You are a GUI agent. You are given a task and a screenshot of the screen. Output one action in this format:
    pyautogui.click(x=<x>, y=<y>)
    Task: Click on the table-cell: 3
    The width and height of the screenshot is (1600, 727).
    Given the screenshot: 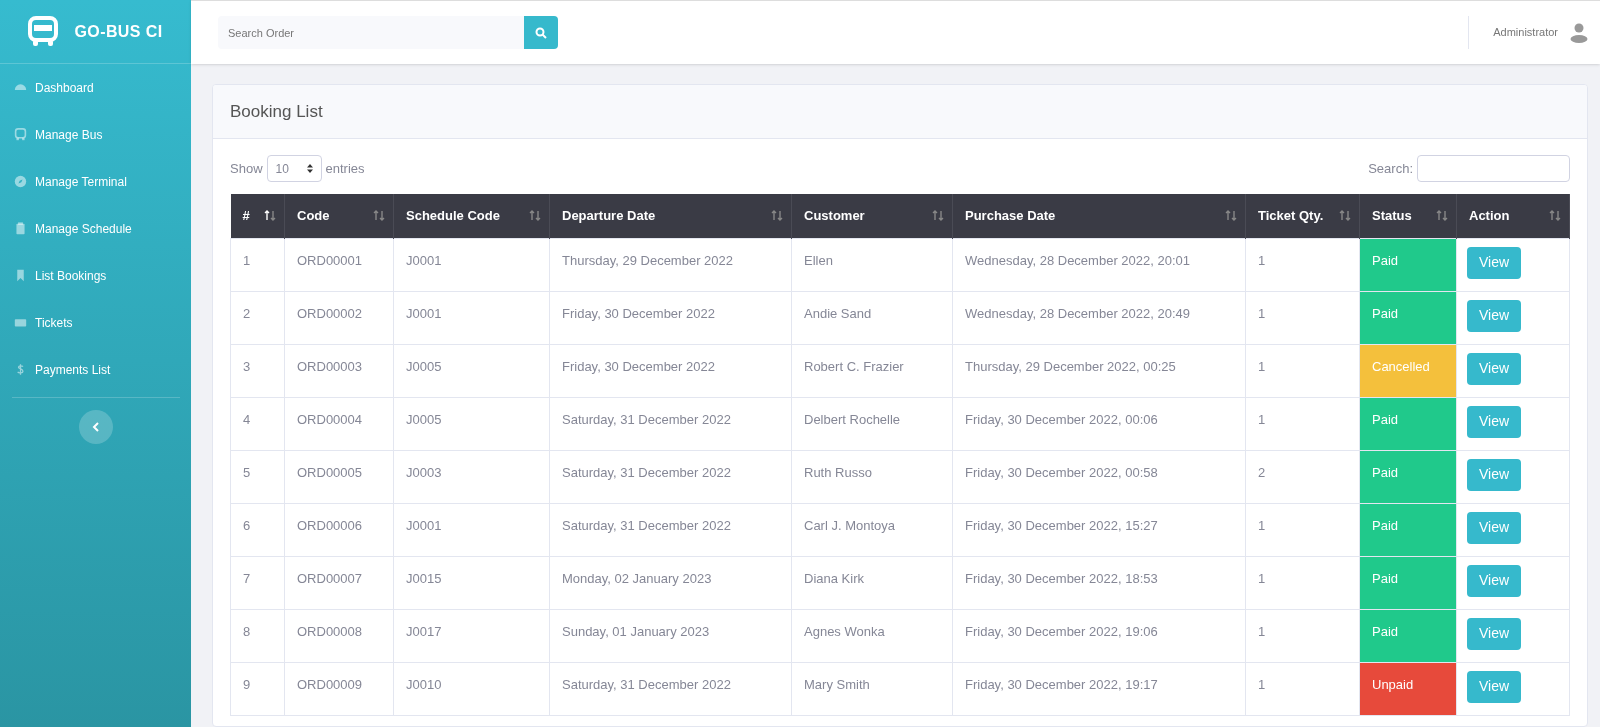 What is the action you would take?
    pyautogui.click(x=257, y=370)
    